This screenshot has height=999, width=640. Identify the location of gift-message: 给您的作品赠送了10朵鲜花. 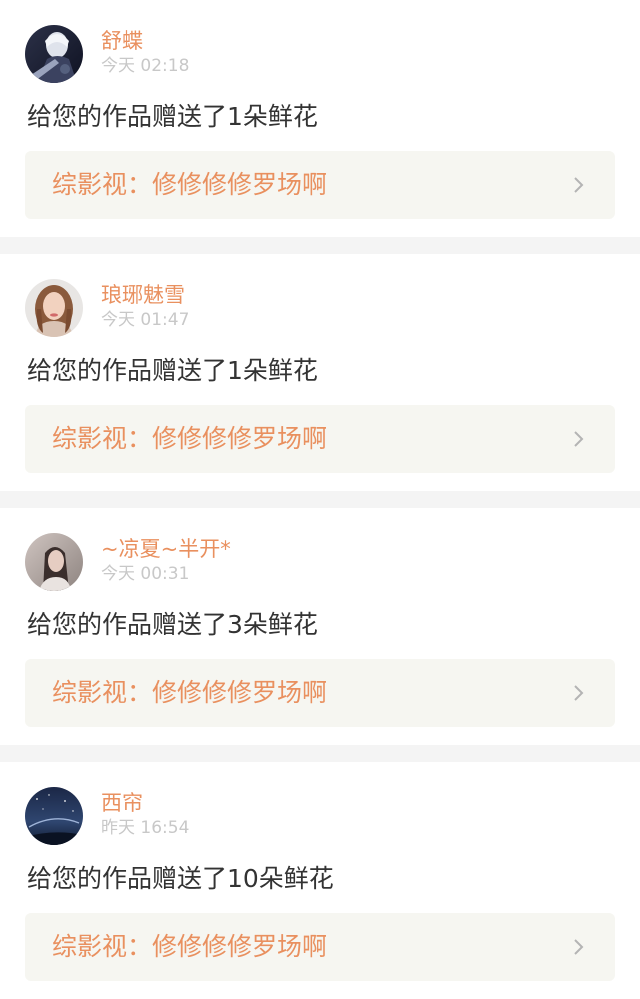
(180, 878).